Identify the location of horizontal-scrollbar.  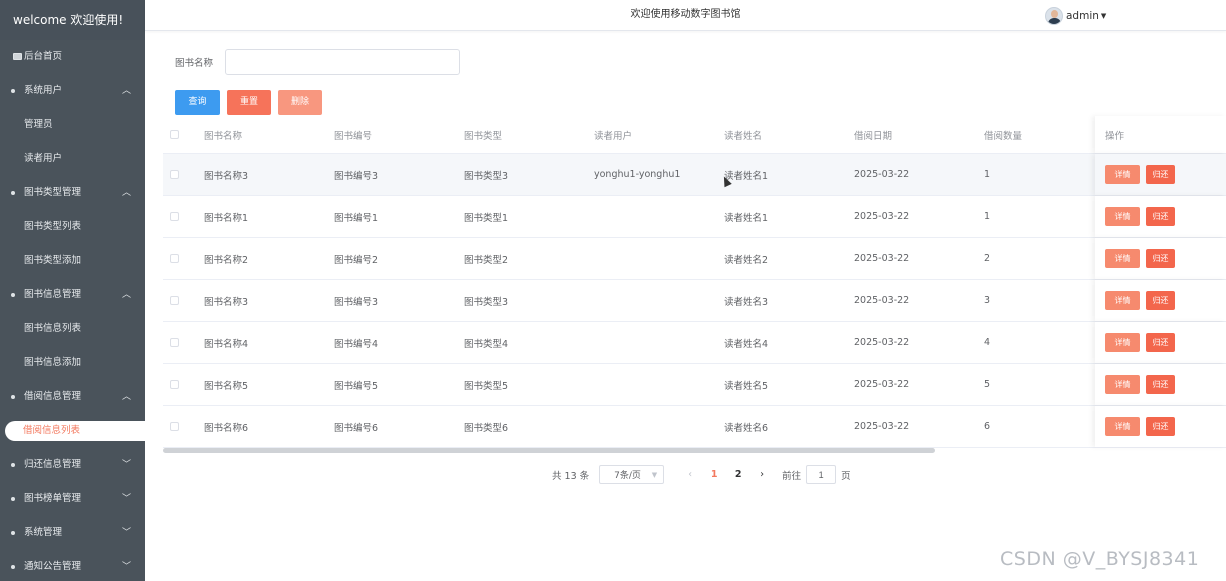
(549, 450).